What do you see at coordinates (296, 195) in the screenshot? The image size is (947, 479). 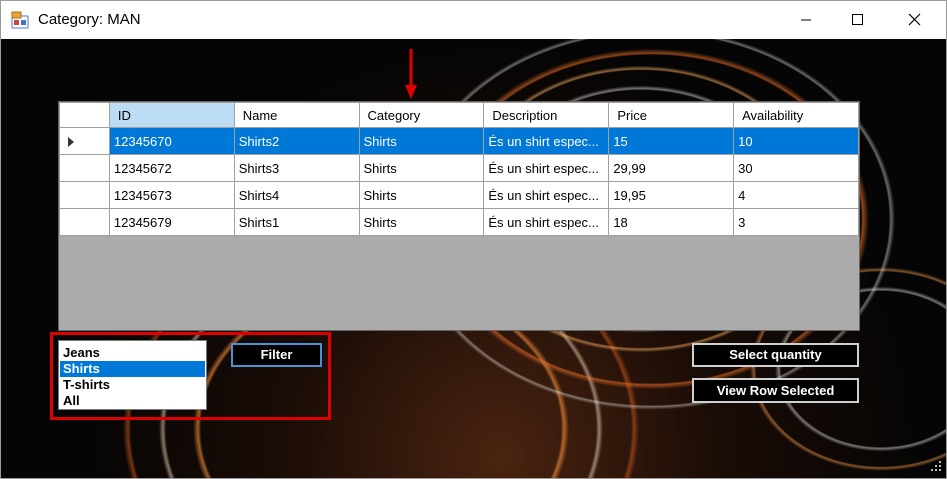 I see `cell-name: Shirts4` at bounding box center [296, 195].